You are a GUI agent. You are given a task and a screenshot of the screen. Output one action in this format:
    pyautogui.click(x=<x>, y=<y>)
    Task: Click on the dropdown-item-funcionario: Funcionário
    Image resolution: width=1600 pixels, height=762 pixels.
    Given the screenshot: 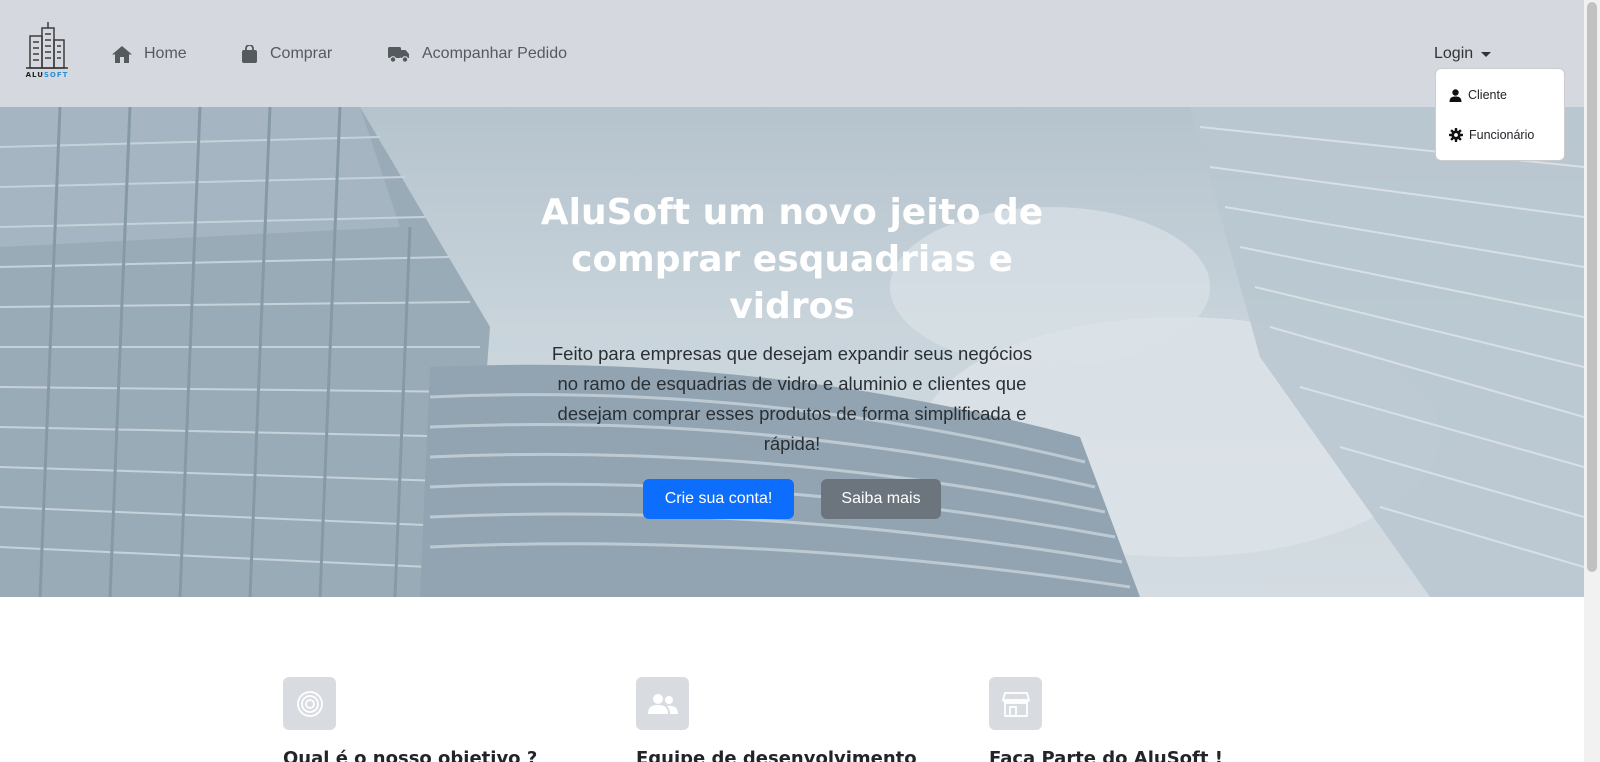 What is the action you would take?
    pyautogui.click(x=1491, y=135)
    